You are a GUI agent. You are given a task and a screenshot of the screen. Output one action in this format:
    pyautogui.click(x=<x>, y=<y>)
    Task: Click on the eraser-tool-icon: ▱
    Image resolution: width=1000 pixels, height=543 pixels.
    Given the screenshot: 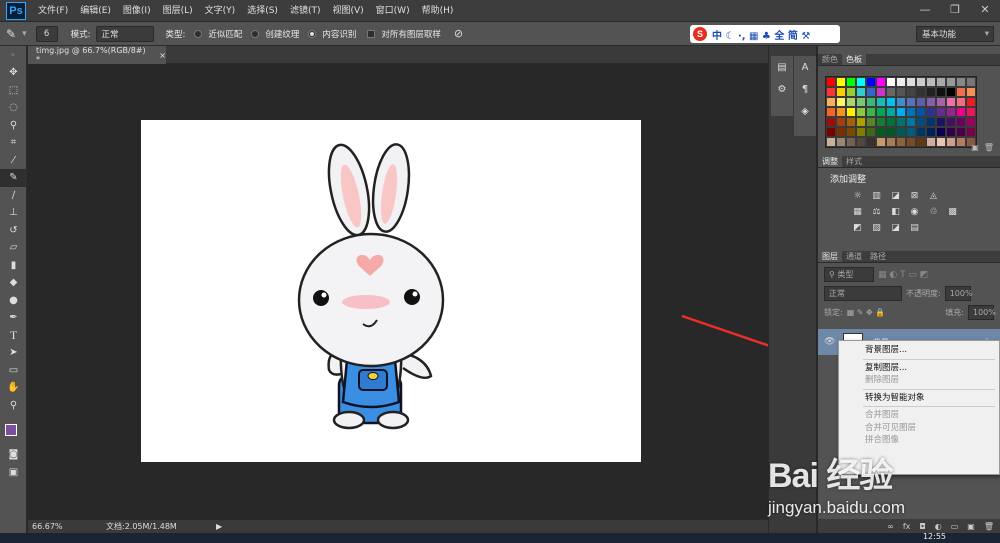 What is the action you would take?
    pyautogui.click(x=13, y=248)
    